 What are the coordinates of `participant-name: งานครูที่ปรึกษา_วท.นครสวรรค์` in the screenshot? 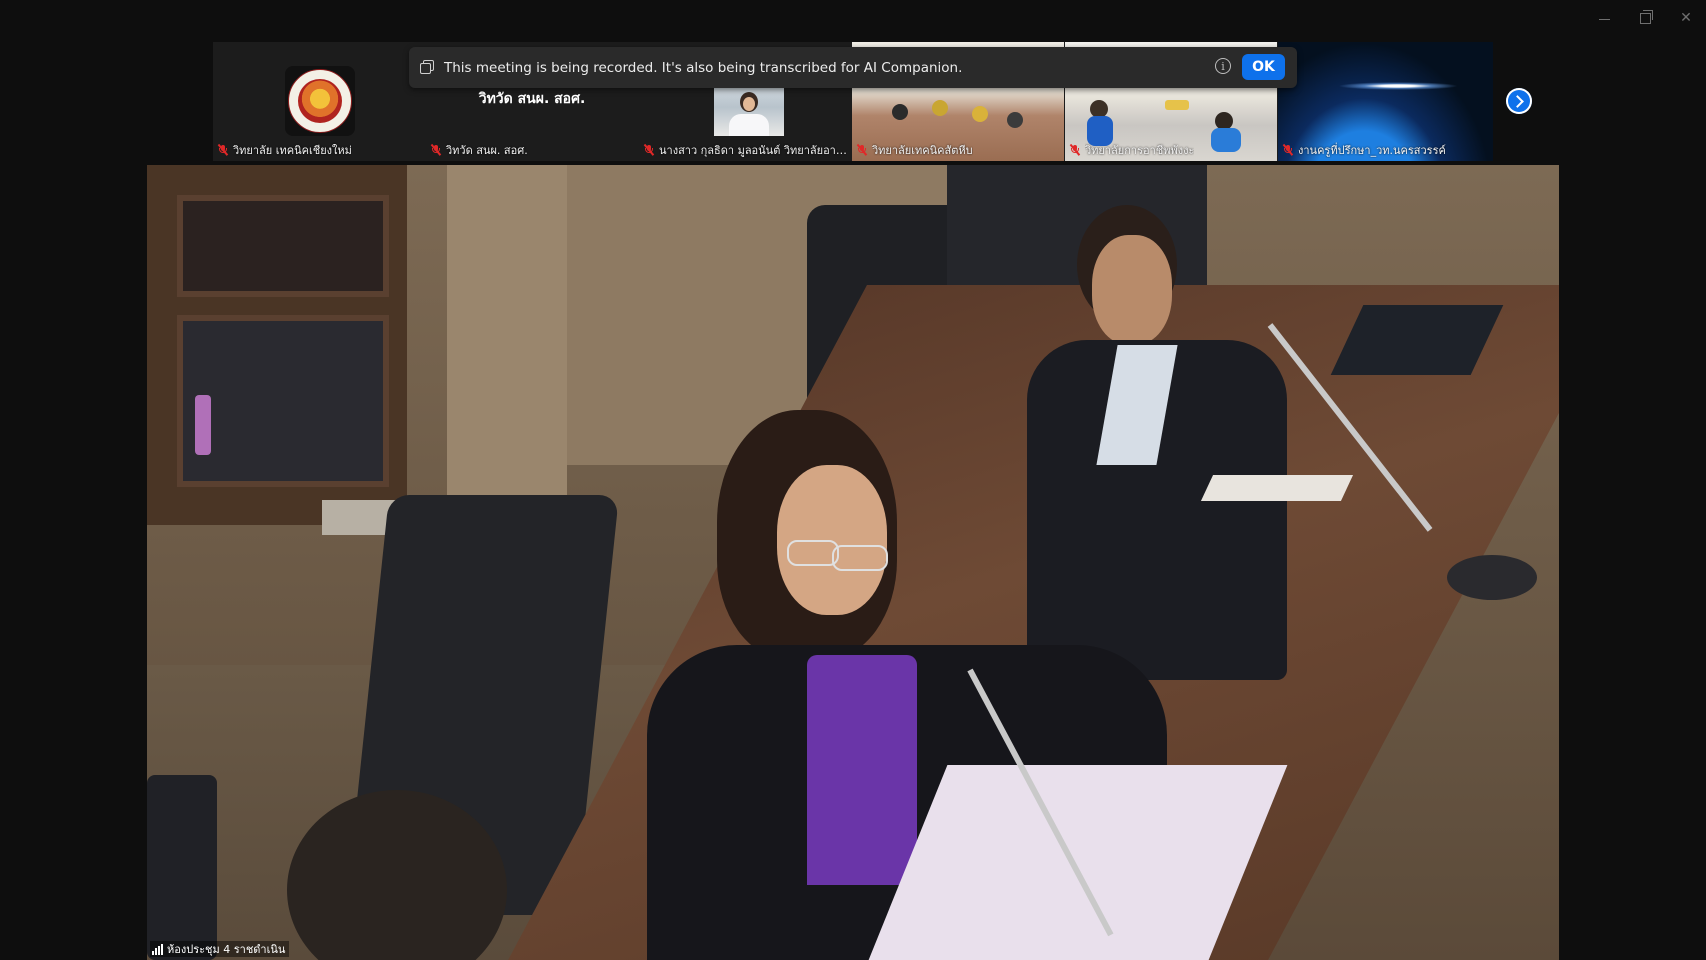 It's located at (1385, 150).